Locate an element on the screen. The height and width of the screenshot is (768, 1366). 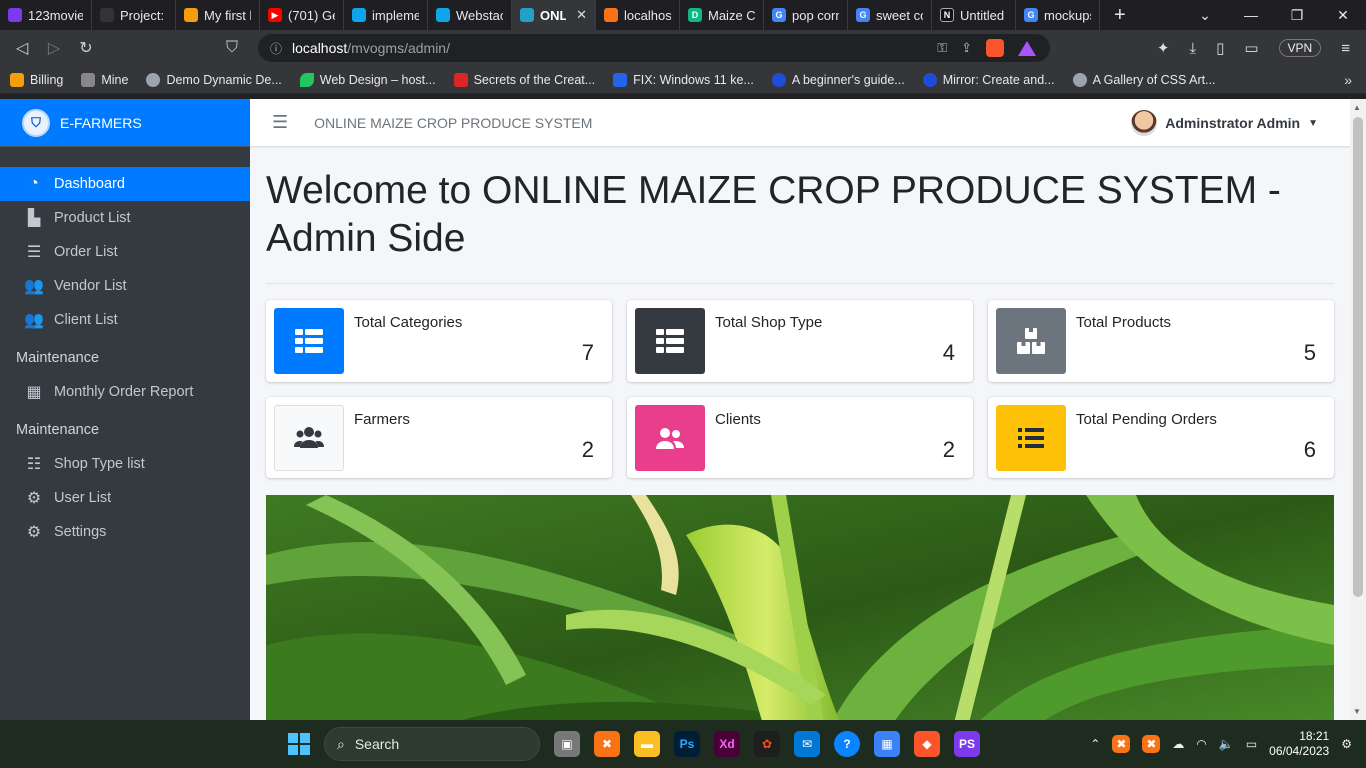
bookmark-item: Billing is located at coordinates (36, 79).